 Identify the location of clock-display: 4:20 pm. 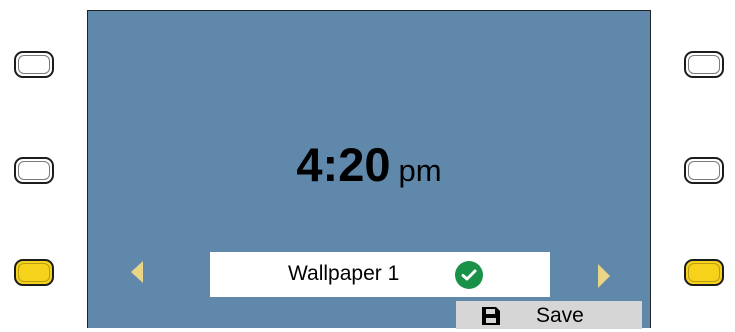
(369, 164).